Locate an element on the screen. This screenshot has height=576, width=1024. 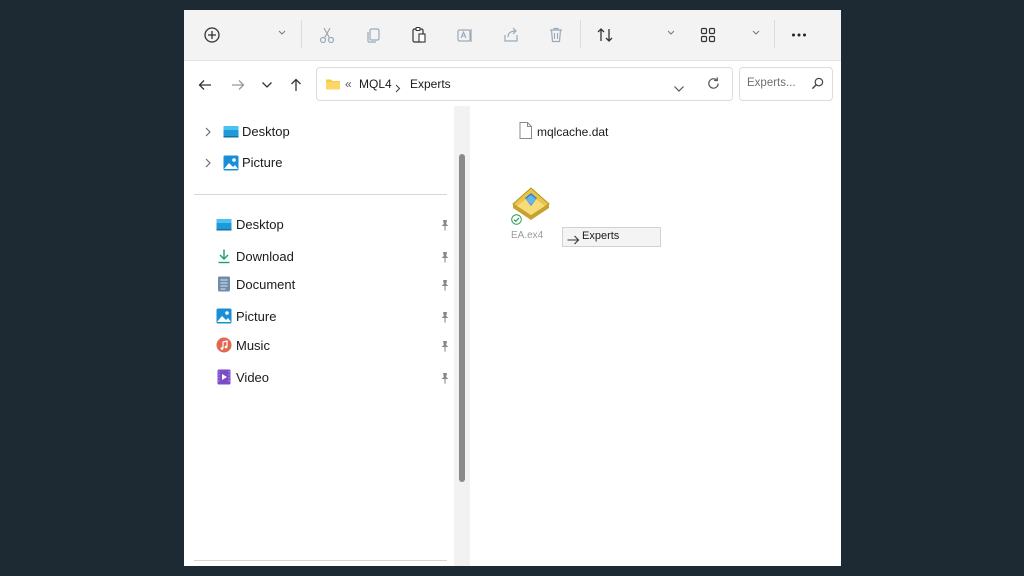
search-icon is located at coordinates (817, 86).